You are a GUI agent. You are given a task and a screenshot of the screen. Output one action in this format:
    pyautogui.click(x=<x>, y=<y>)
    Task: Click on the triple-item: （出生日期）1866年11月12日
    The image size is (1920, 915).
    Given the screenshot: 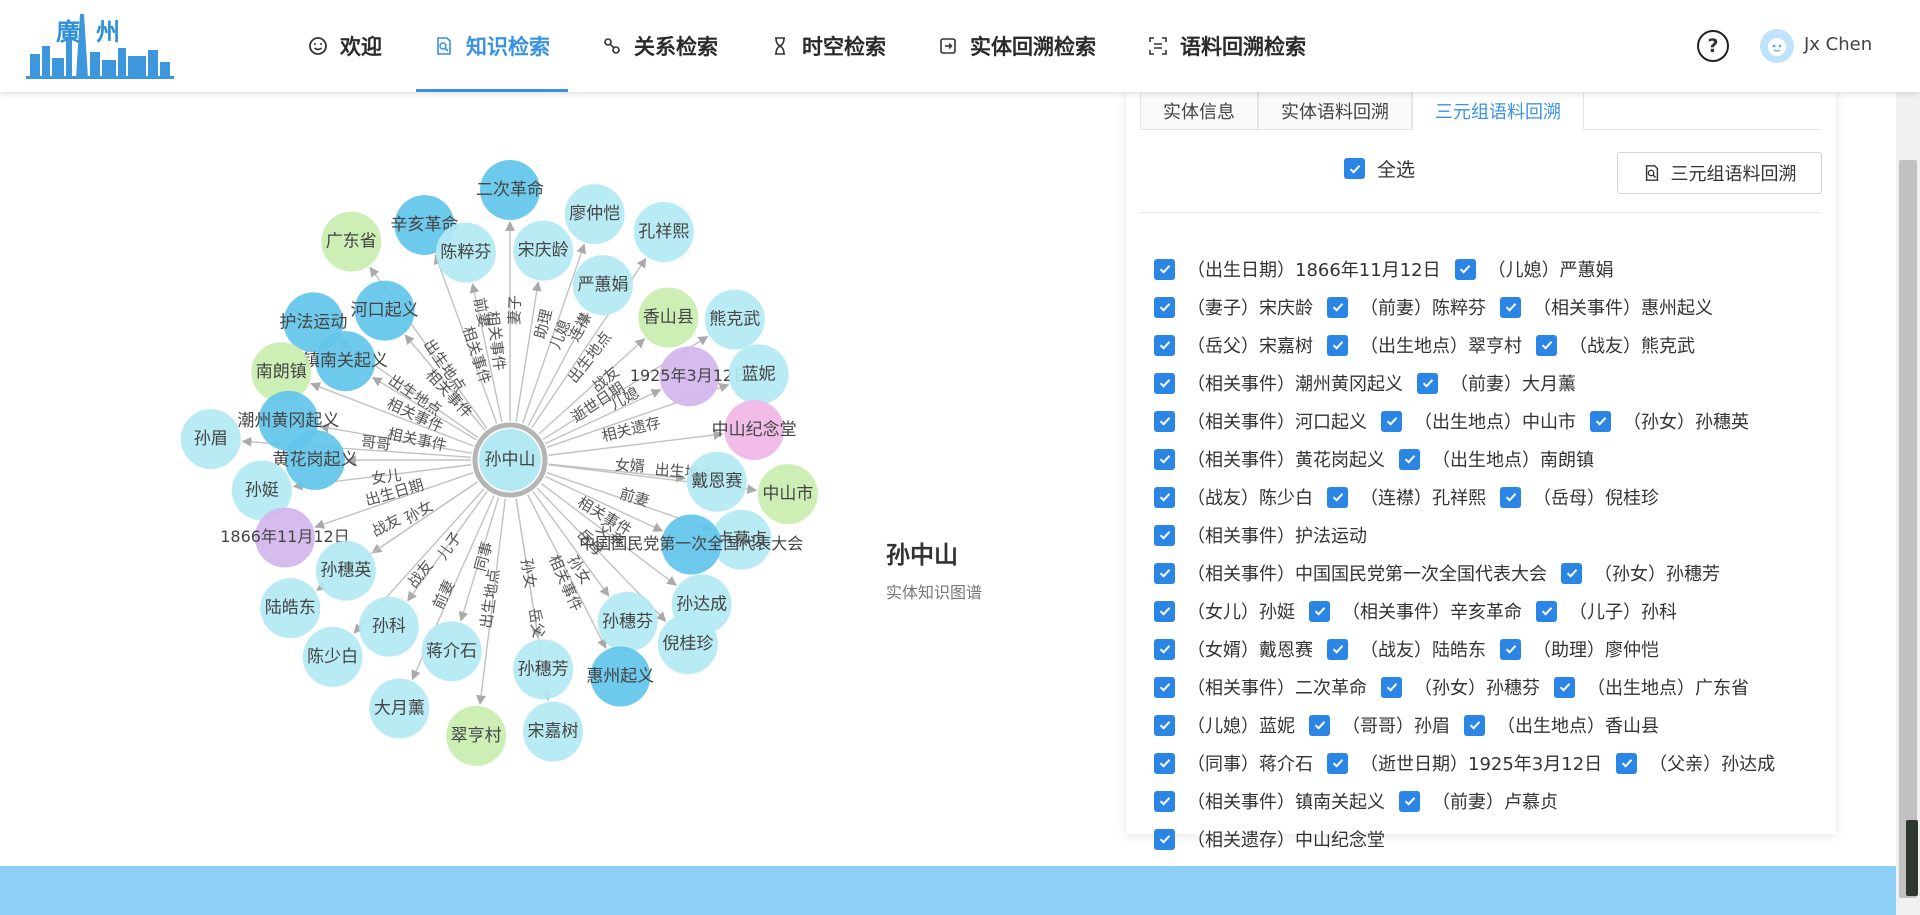 What is the action you would take?
    pyautogui.click(x=1297, y=269)
    